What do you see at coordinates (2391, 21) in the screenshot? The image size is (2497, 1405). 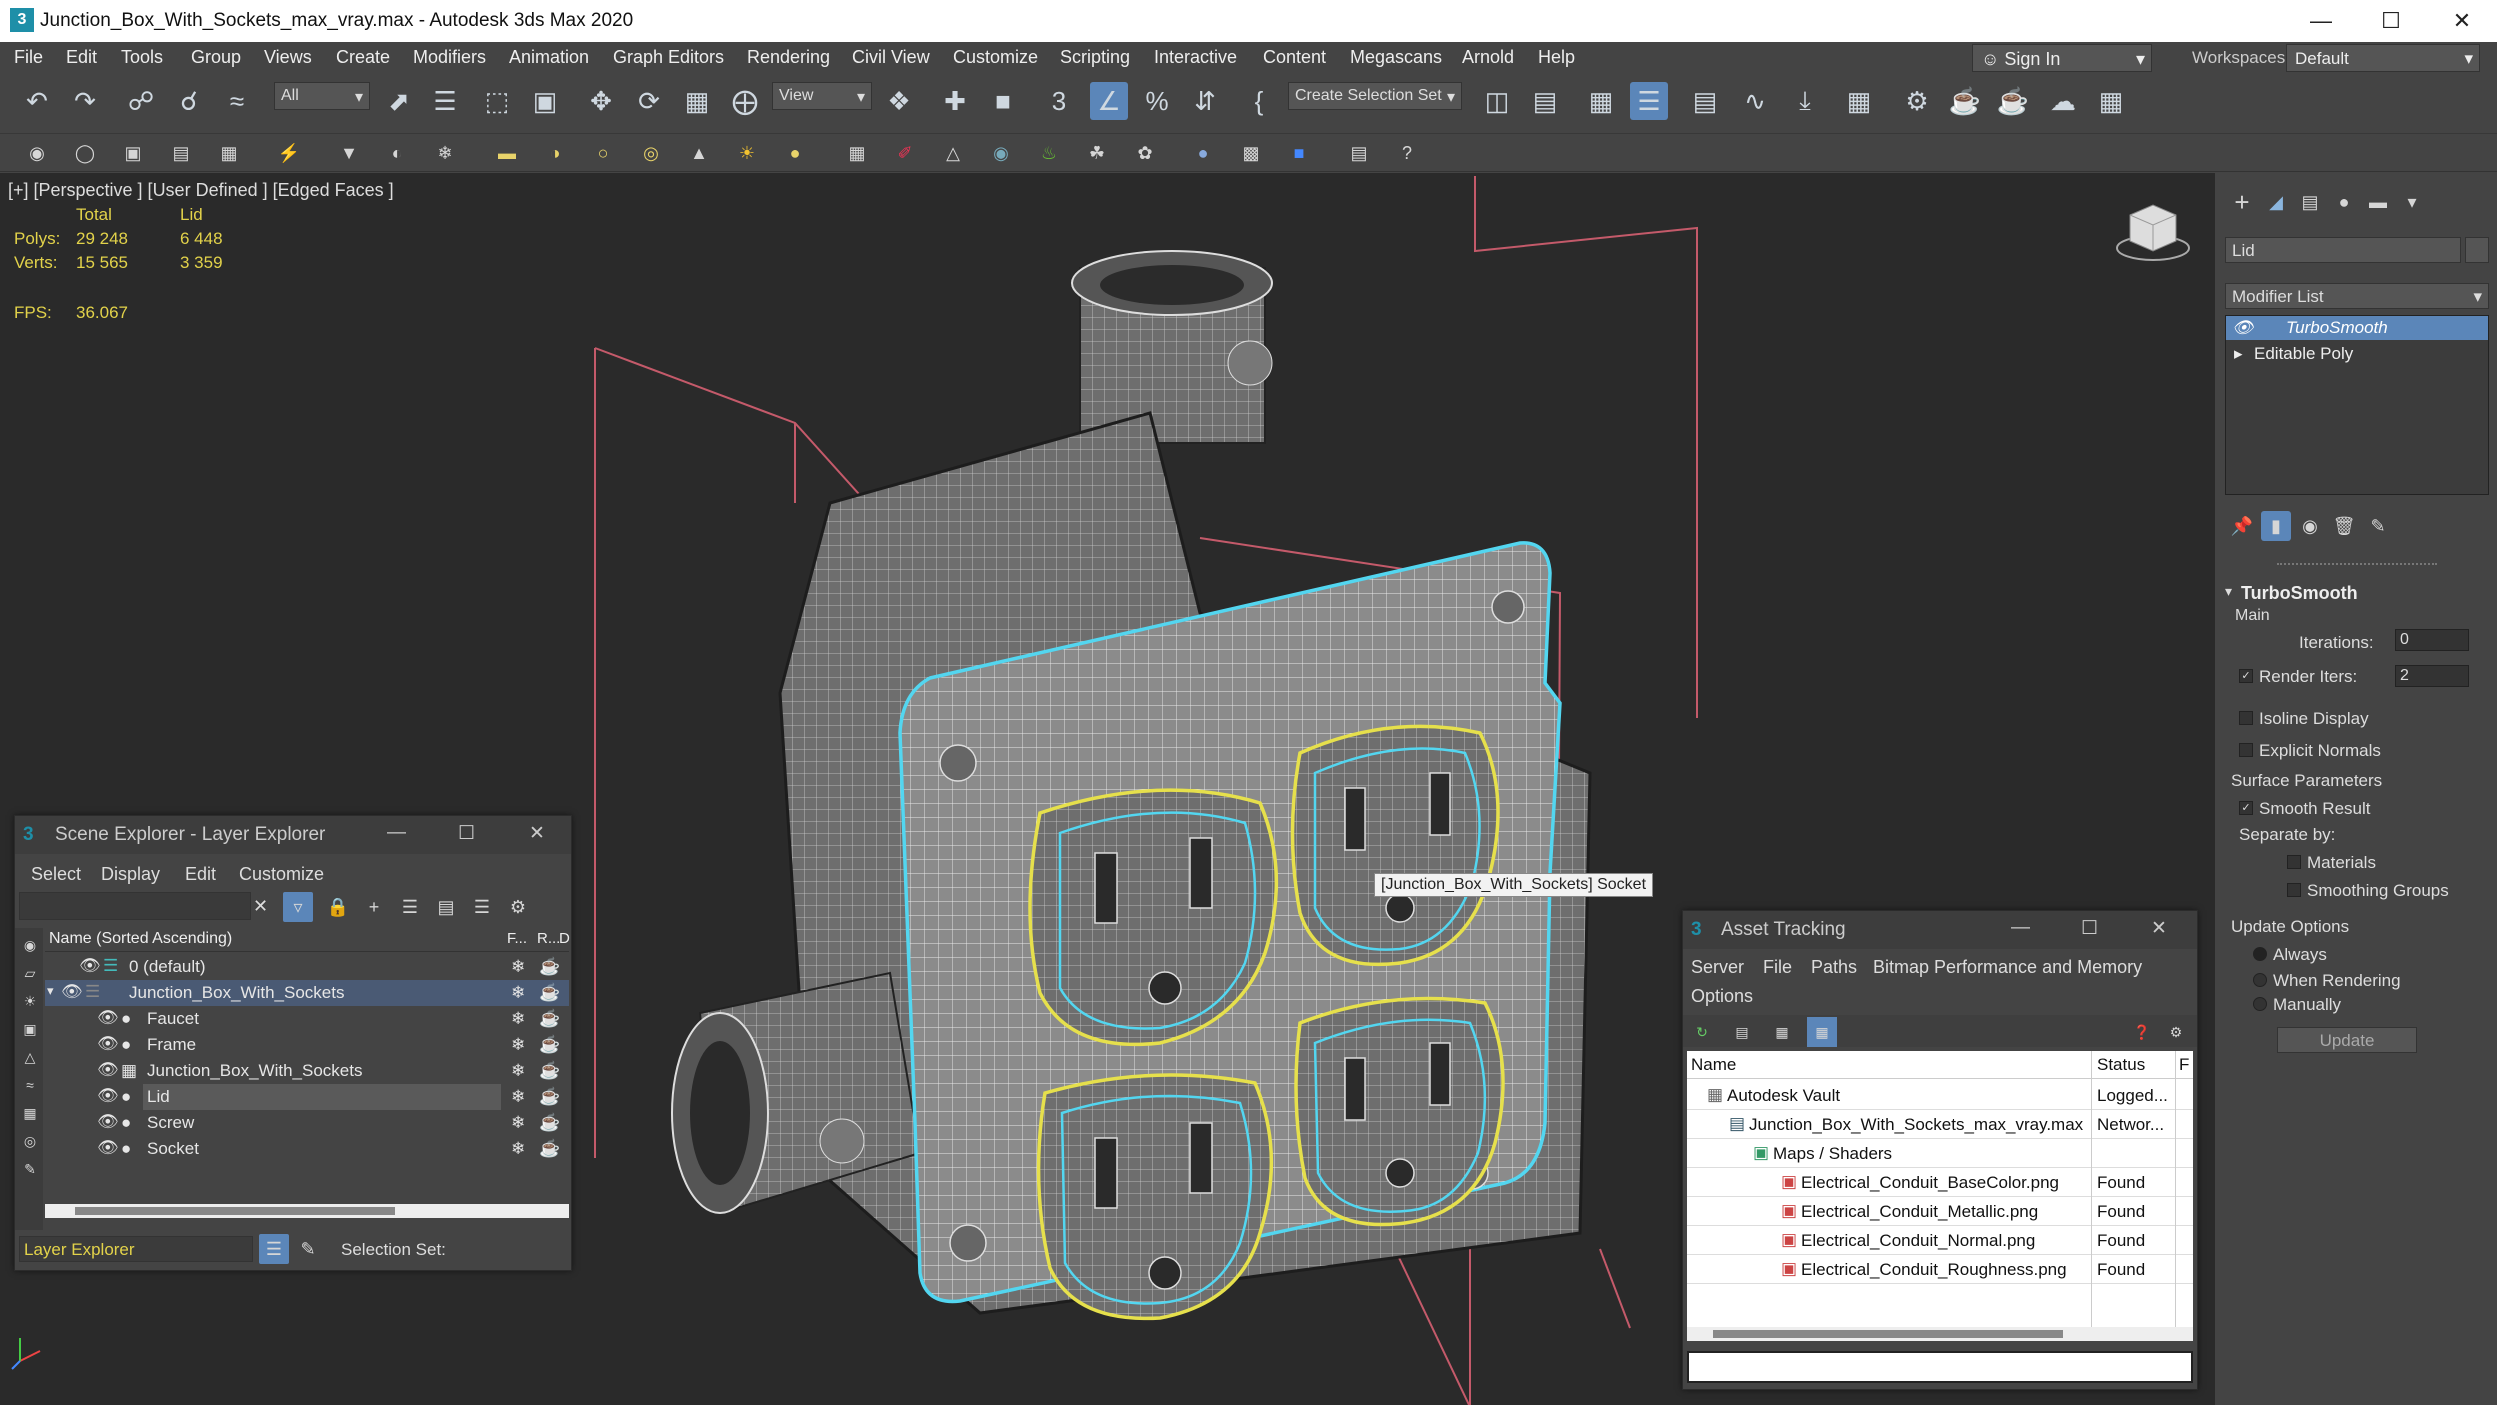 I see `maximize-button: ☐` at bounding box center [2391, 21].